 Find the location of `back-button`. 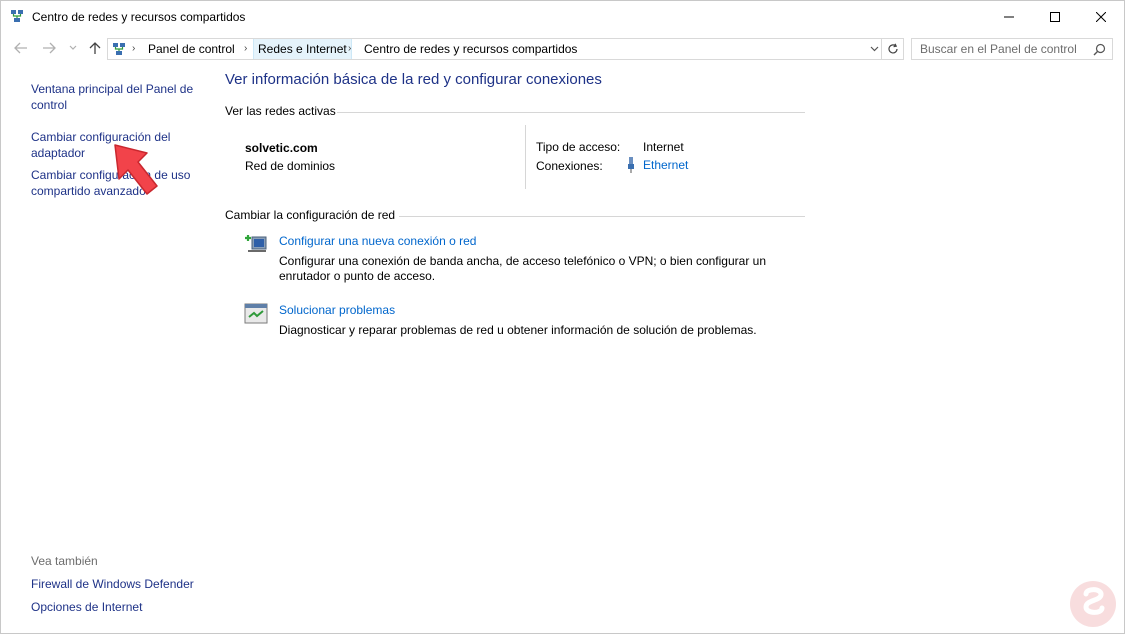

back-button is located at coordinates (21, 48).